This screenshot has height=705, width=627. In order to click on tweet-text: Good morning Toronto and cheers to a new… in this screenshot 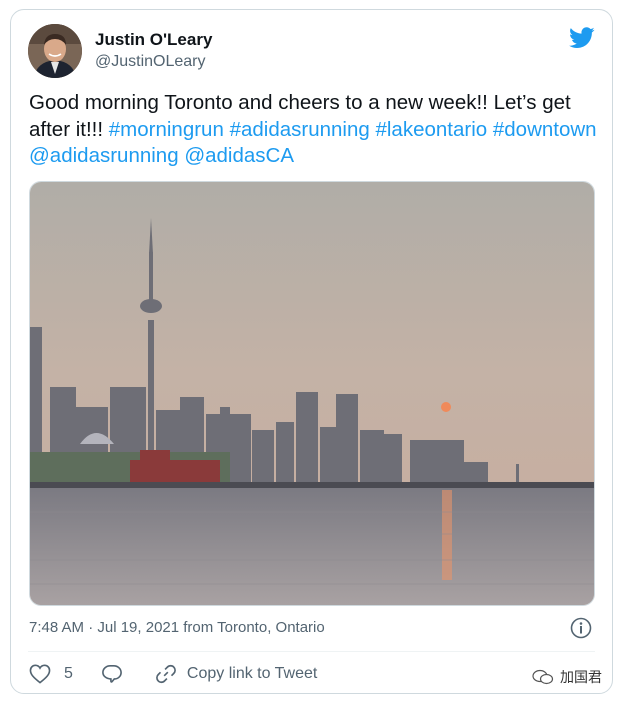, I will do `click(314, 130)`.